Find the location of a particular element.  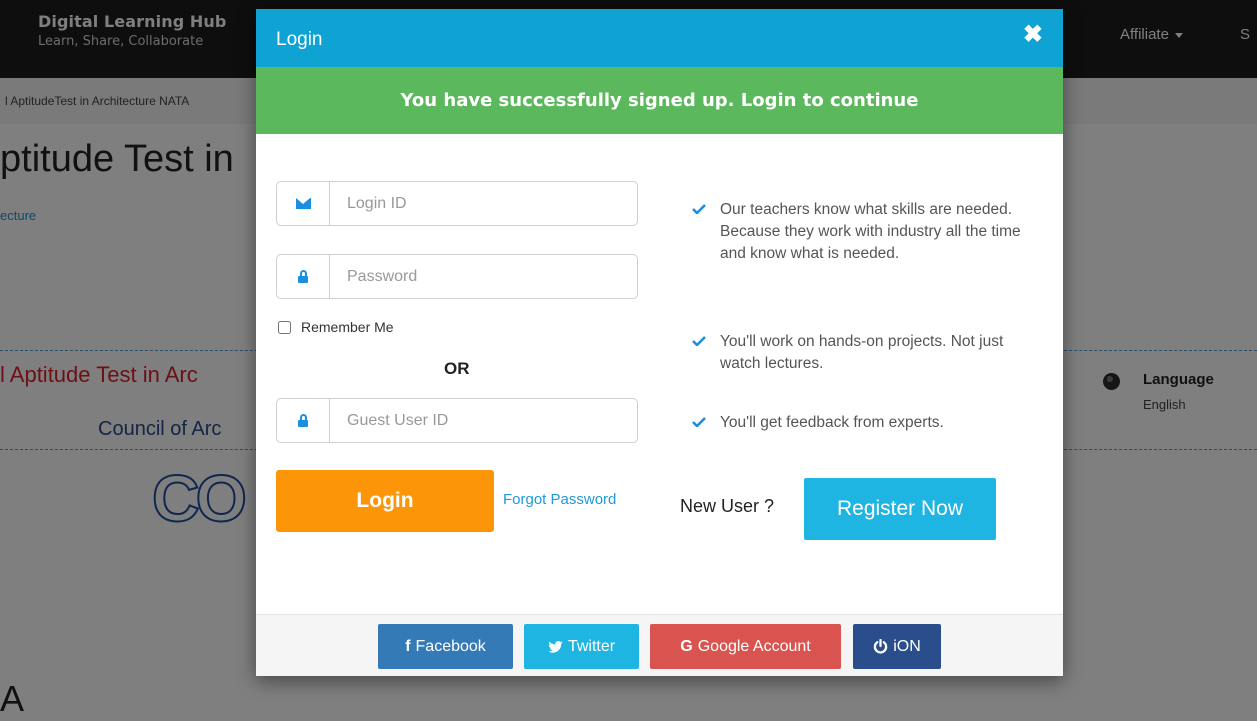

feature-item: You'll get feedback from experts. is located at coordinates (867, 423).